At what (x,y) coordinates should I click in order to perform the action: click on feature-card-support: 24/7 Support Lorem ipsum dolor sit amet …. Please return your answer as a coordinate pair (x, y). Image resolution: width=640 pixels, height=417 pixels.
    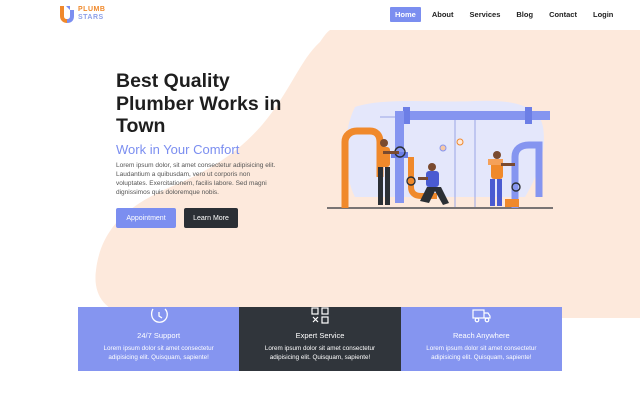
    Looking at the image, I should click on (159, 339).